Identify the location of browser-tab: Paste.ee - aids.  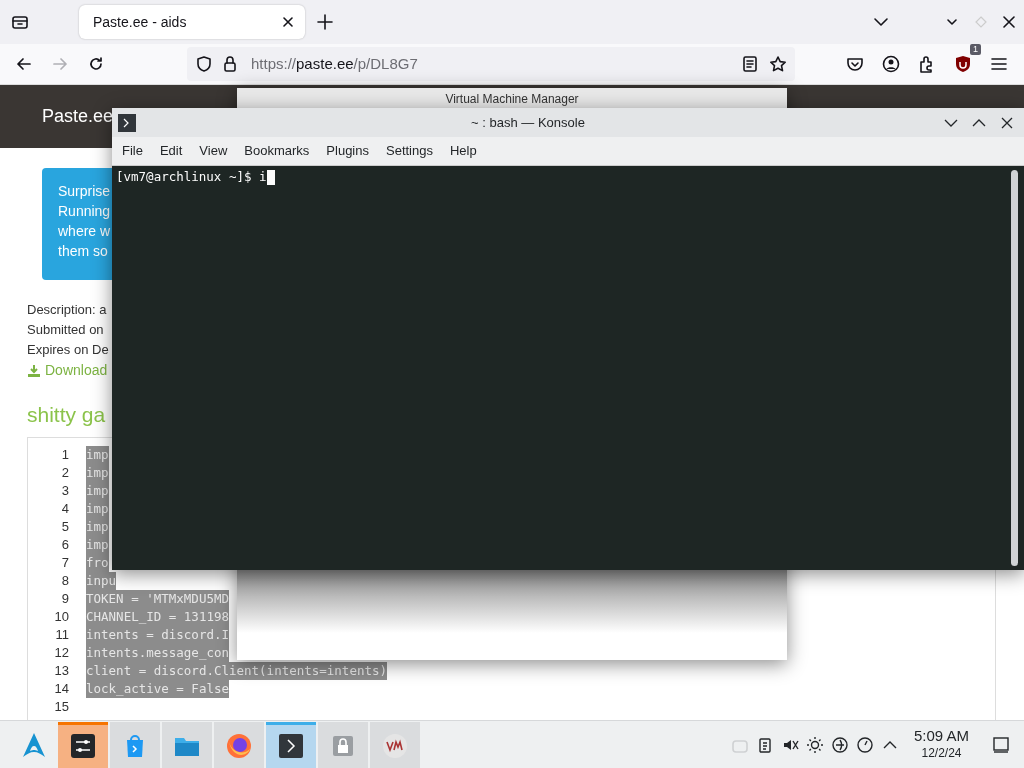
(192, 22).